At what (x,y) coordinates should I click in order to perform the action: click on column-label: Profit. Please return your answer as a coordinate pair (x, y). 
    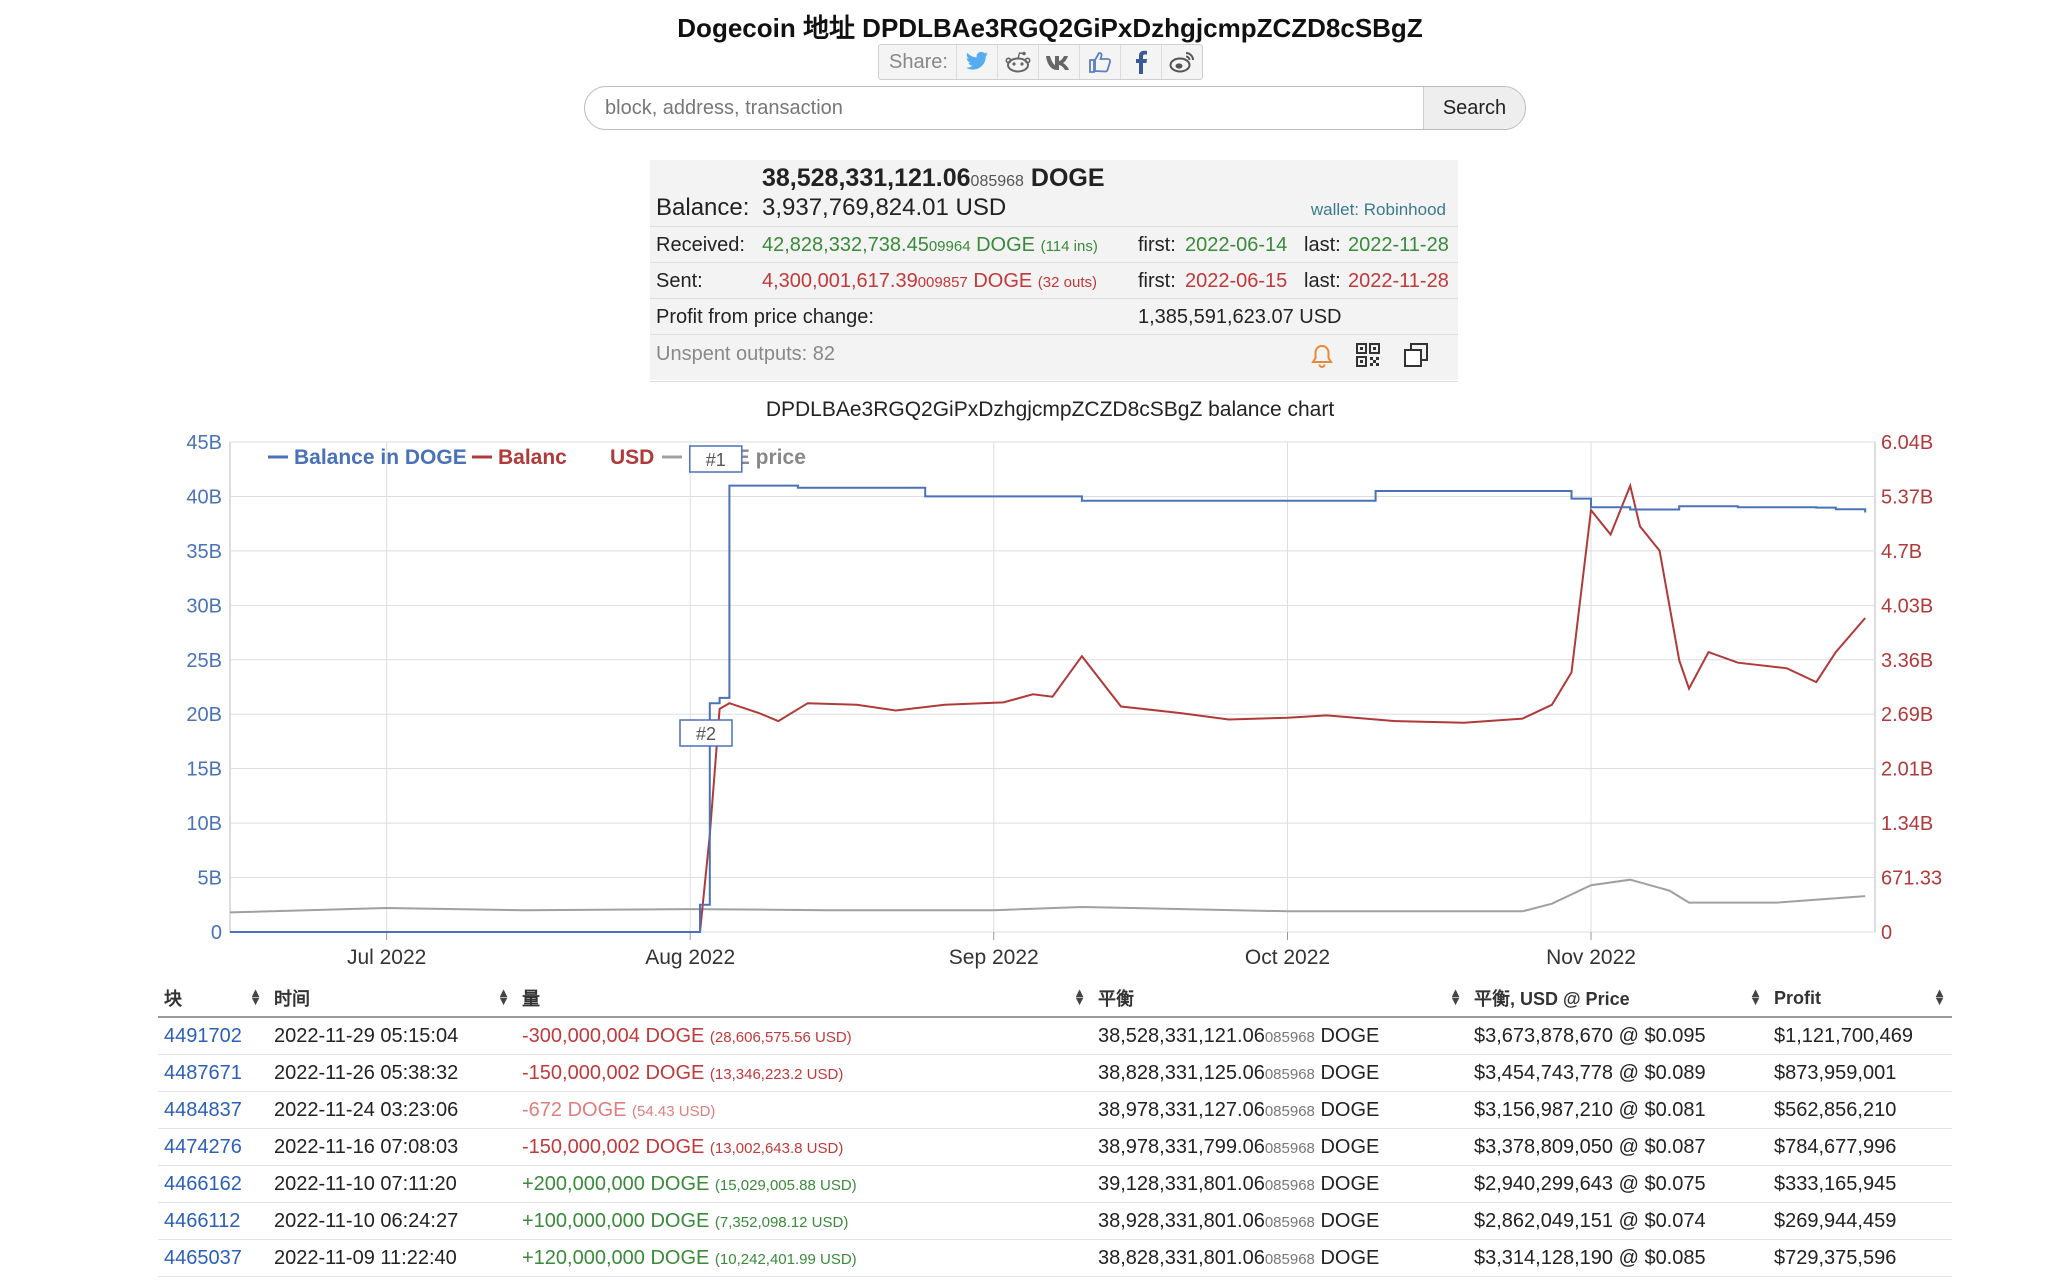
    Looking at the image, I should click on (1797, 997).